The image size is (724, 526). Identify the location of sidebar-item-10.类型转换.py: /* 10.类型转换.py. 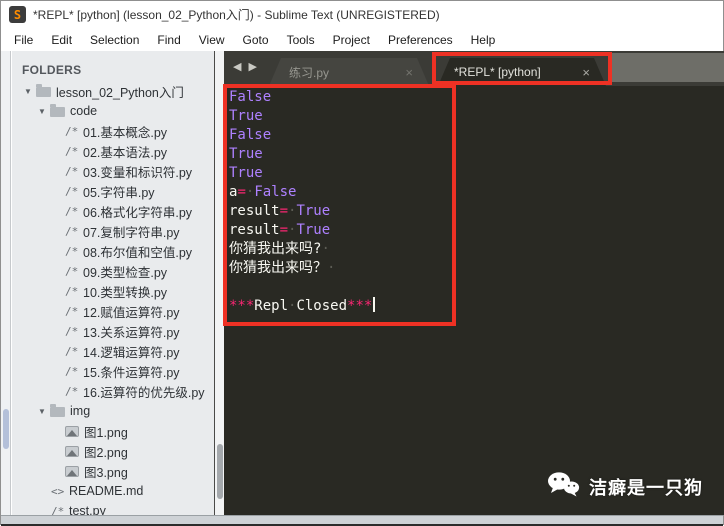
(113, 291).